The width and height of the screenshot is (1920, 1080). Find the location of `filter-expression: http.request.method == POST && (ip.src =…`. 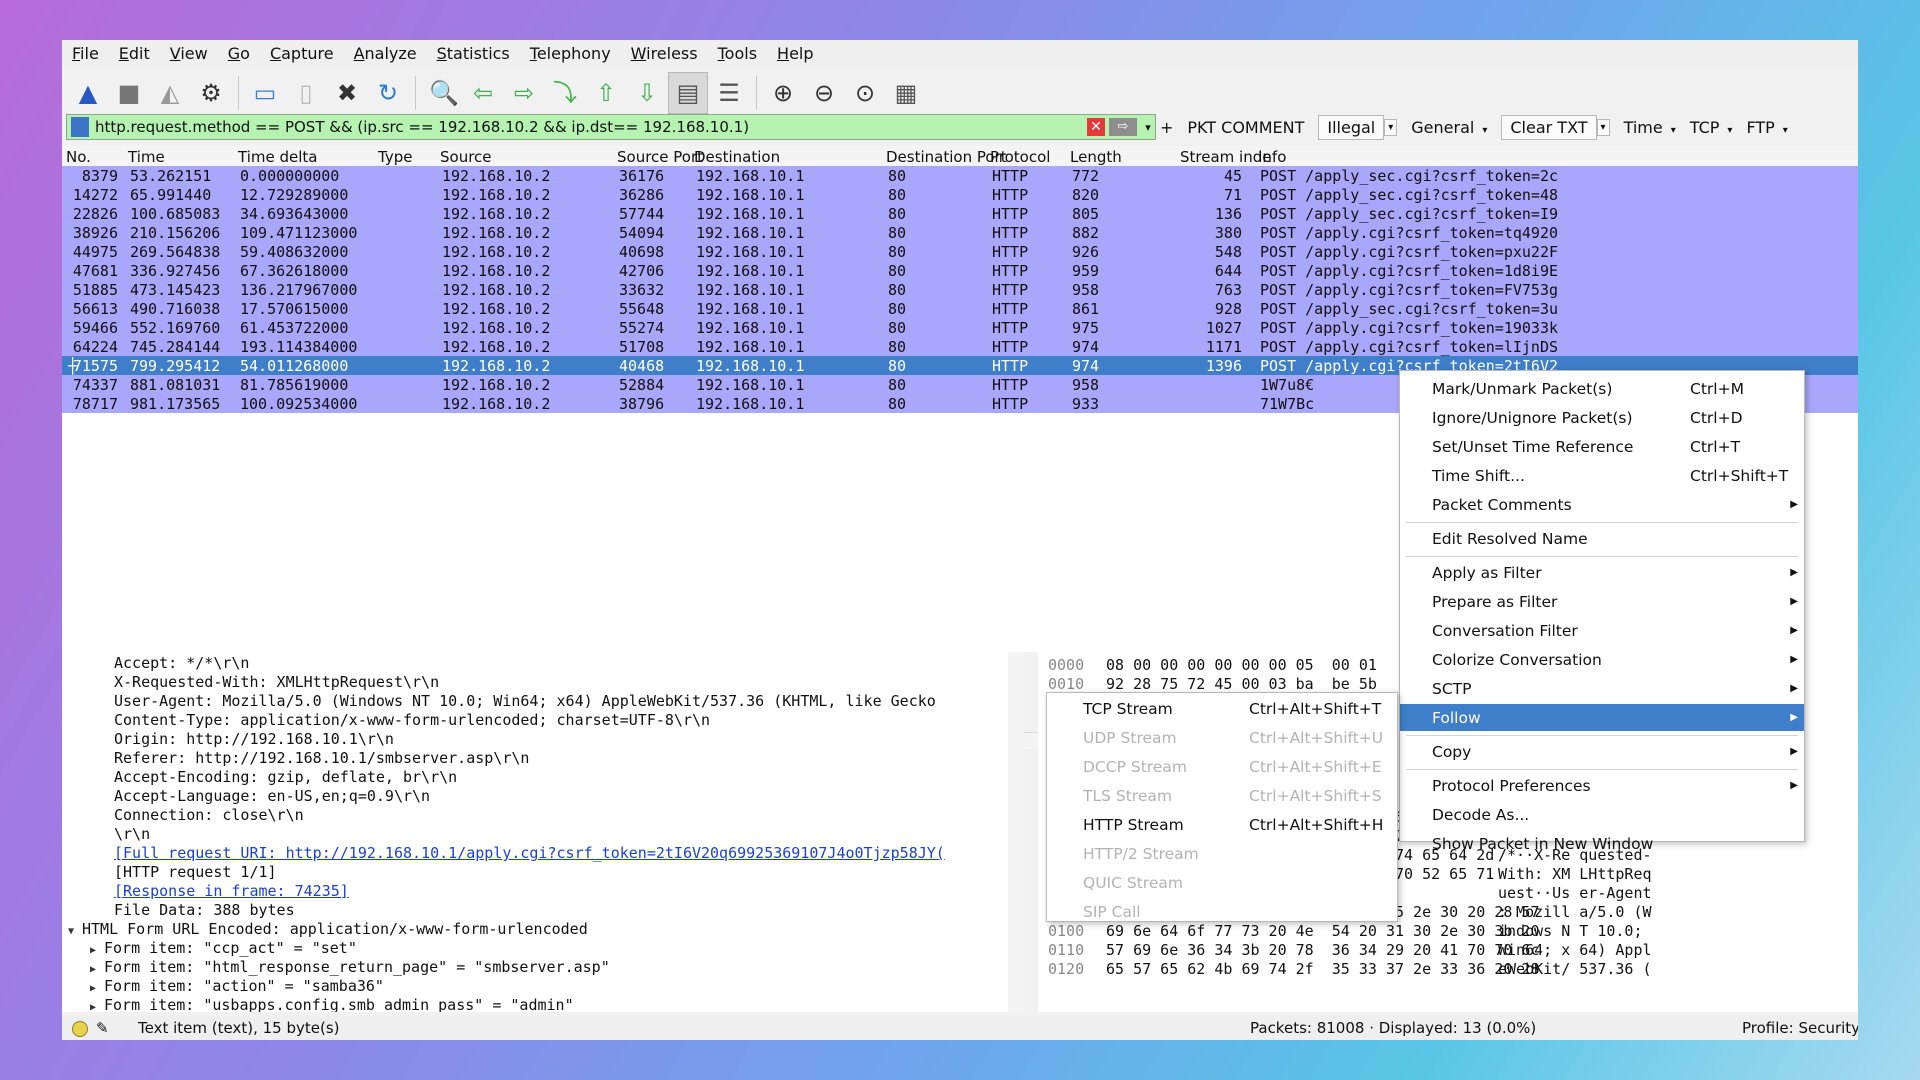

filter-expression: http.request.method == POST && (ip.src =… is located at coordinates (591, 127).